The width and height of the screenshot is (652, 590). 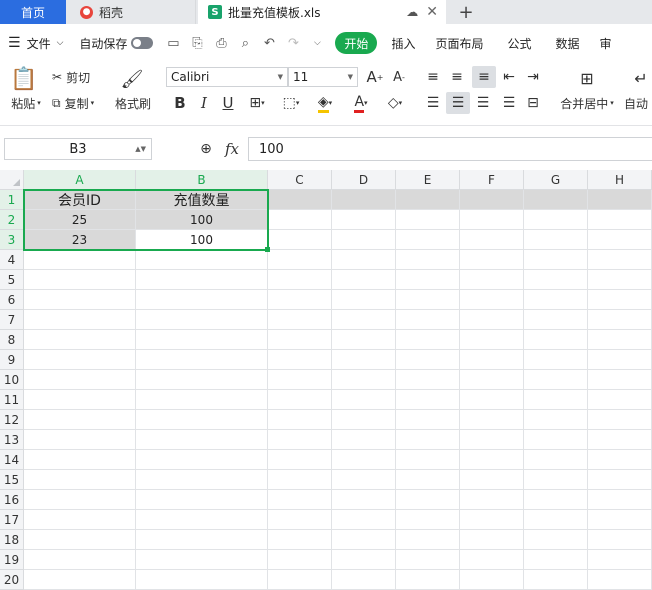 What do you see at coordinates (80, 460) in the screenshot?
I see `cell-a14` at bounding box center [80, 460].